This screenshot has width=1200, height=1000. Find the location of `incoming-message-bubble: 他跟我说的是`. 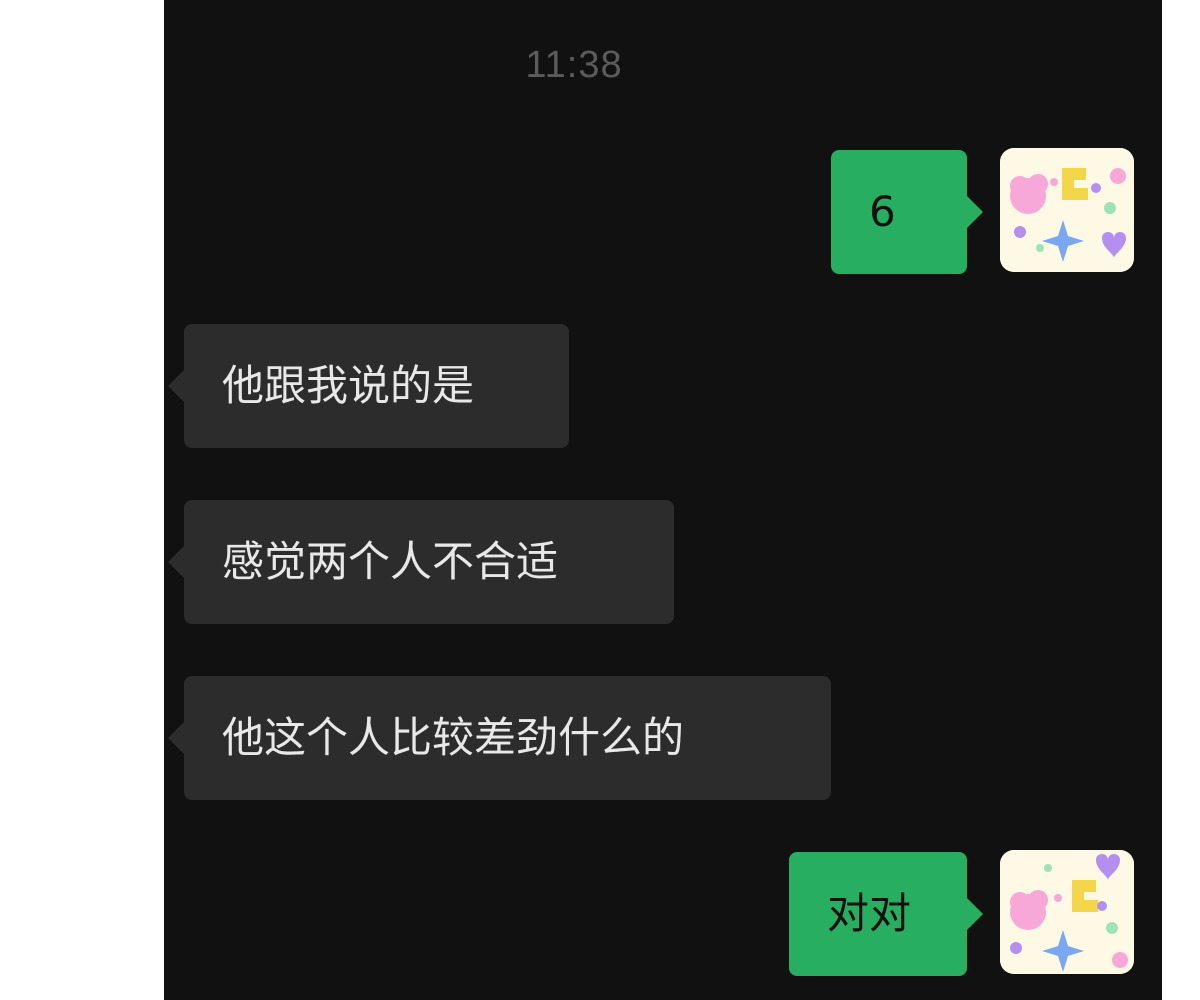

incoming-message-bubble: 他跟我说的是 is located at coordinates (368, 386).